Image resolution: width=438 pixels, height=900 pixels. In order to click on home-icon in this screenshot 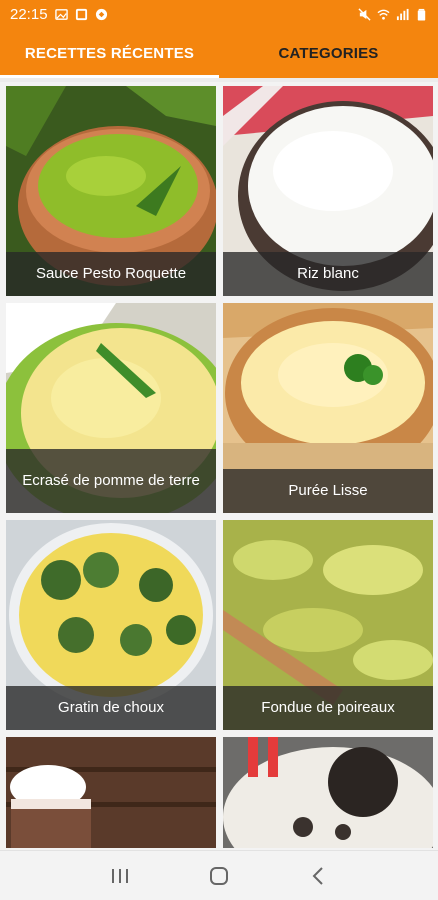, I will do `click(218, 875)`.